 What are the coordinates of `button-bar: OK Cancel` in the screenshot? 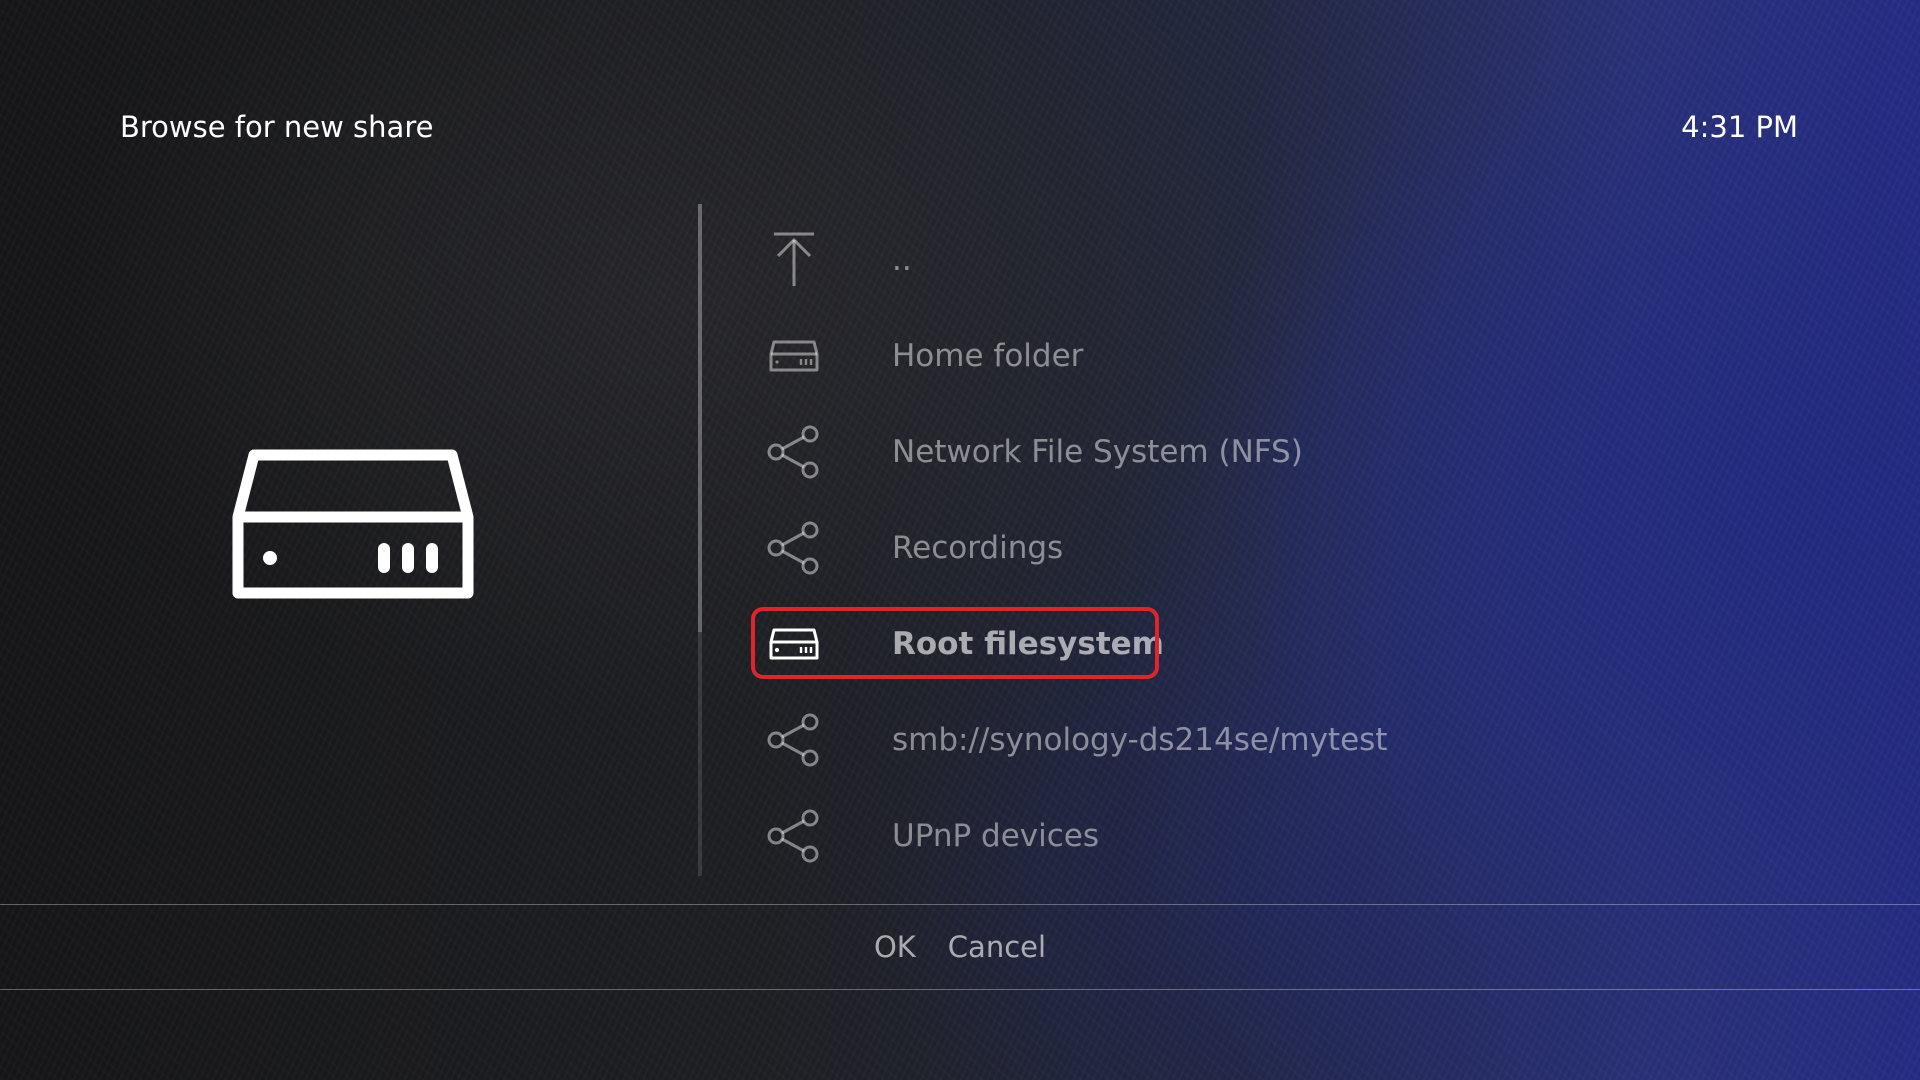 It's located at (960, 947).